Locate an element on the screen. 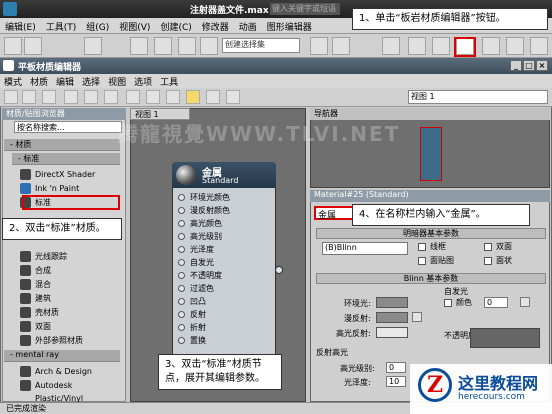 The width and height of the screenshot is (552, 414). slot-ambient: 环境光颜色 is located at coordinates (226, 197).